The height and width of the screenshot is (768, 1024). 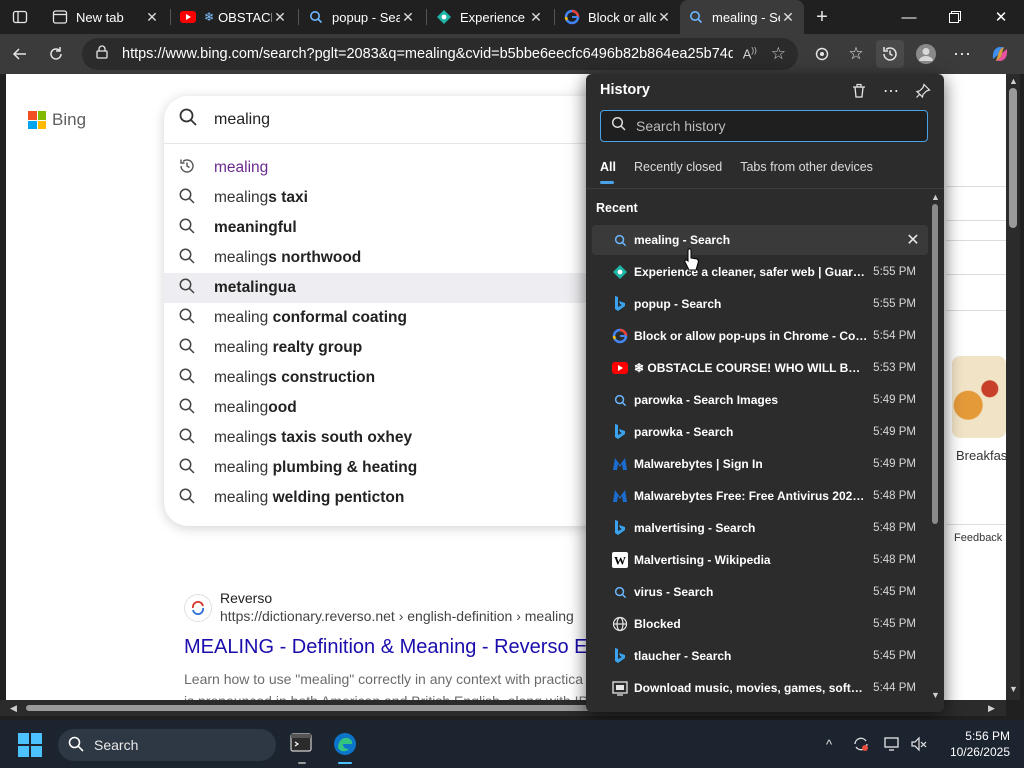 What do you see at coordinates (13, 708) in the screenshot?
I see `scroll-left-icon: ◀` at bounding box center [13, 708].